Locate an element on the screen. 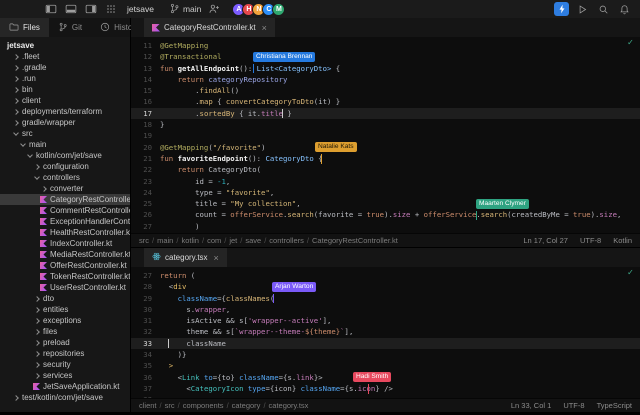 The height and width of the screenshot is (415, 640). workspaces-grid-icon is located at coordinates (110, 9).